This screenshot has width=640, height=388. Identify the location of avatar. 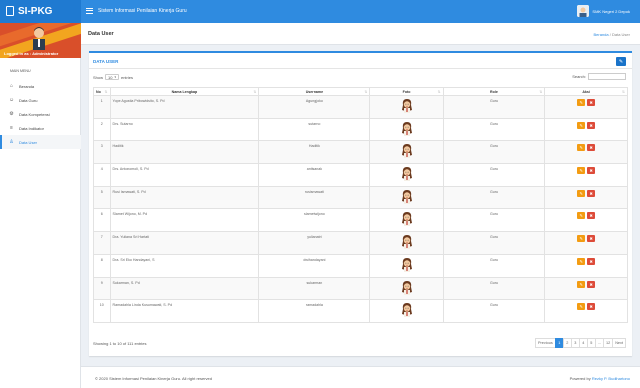
(583, 11).